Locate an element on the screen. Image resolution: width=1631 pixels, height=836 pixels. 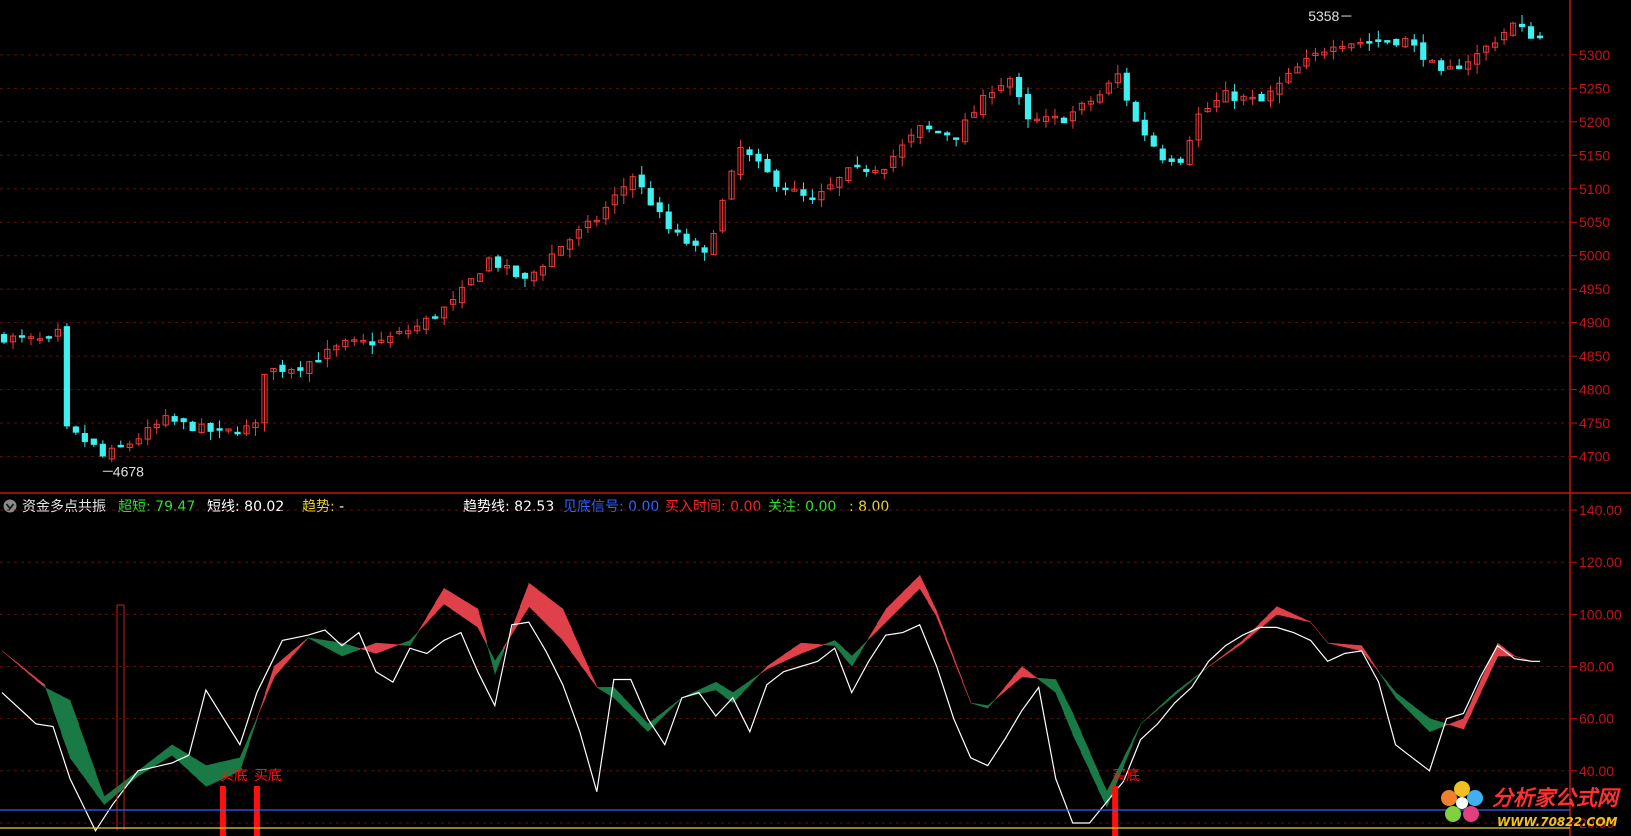
collapse-icon is located at coordinates (10, 506).